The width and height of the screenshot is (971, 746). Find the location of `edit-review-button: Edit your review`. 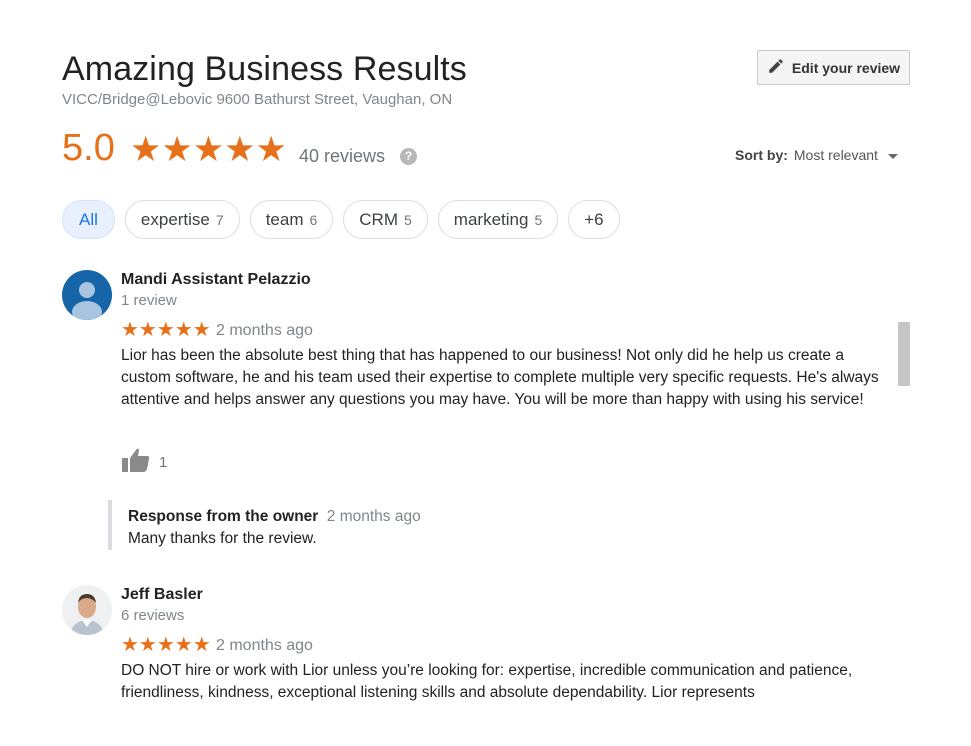

edit-review-button: Edit your review is located at coordinates (833, 67).